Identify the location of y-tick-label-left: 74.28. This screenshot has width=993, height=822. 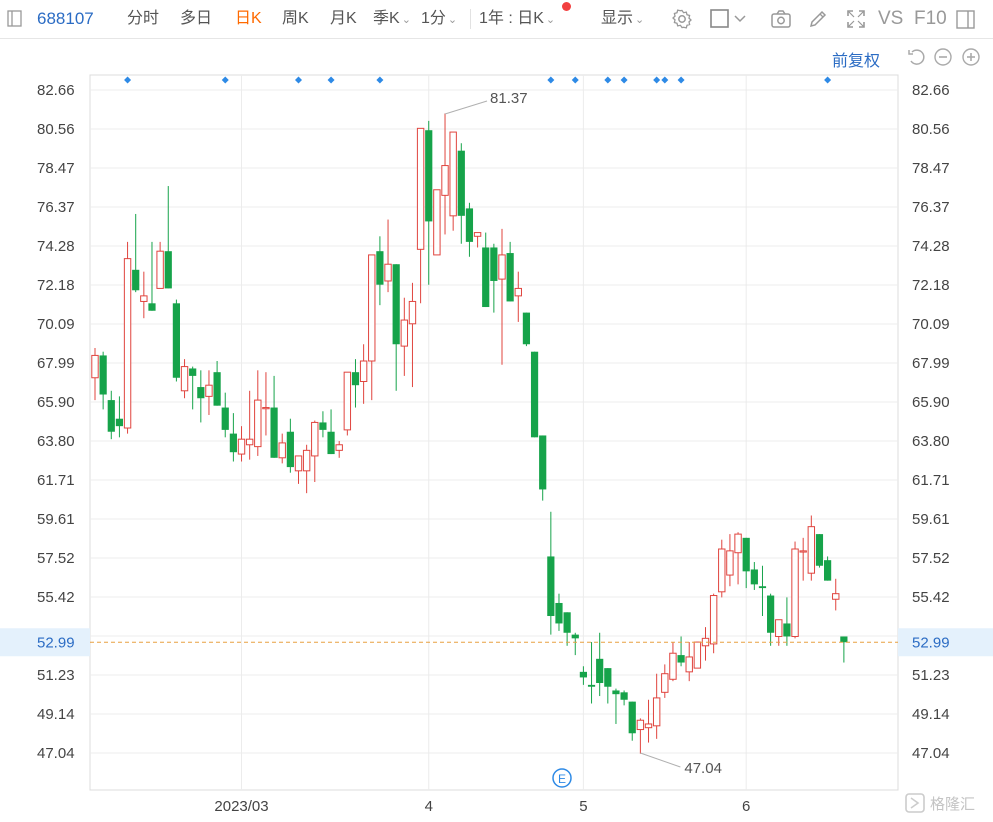
(56, 246).